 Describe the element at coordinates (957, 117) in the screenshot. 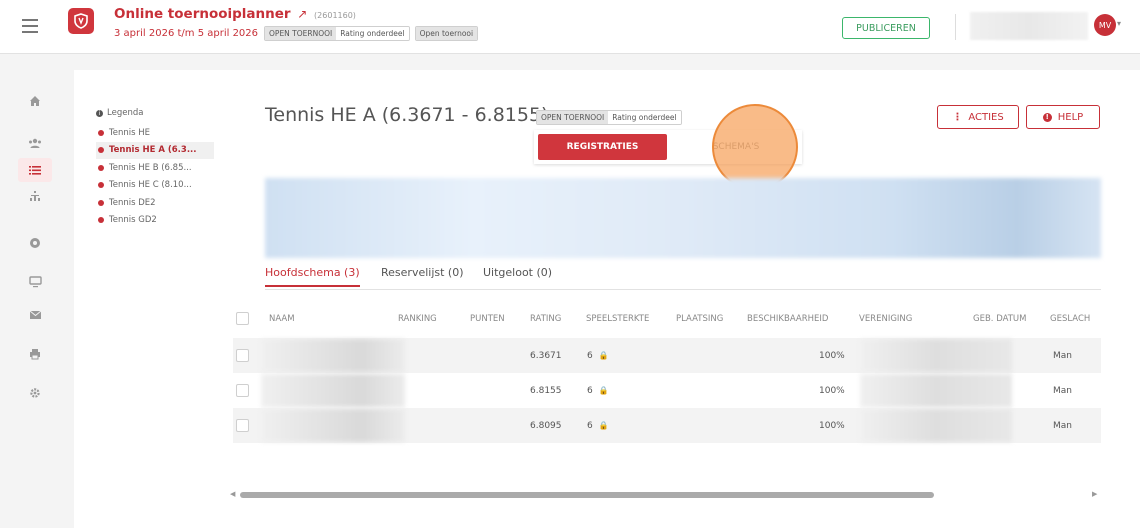

I see `more-vertical-icon: ⋮` at that location.